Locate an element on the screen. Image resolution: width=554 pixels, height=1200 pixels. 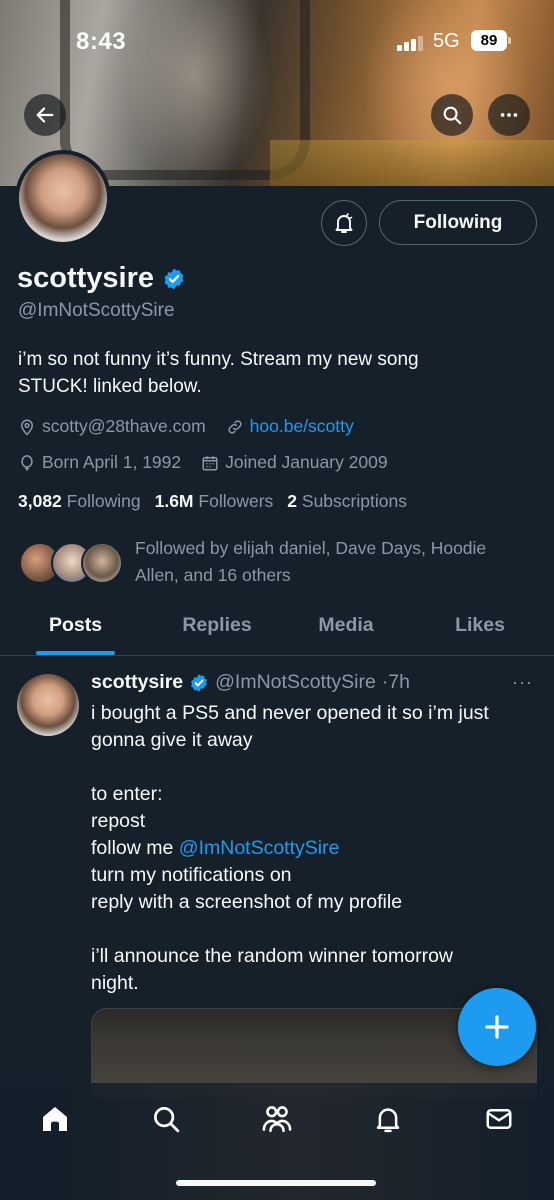
profile-avatar is located at coordinates (63, 198).